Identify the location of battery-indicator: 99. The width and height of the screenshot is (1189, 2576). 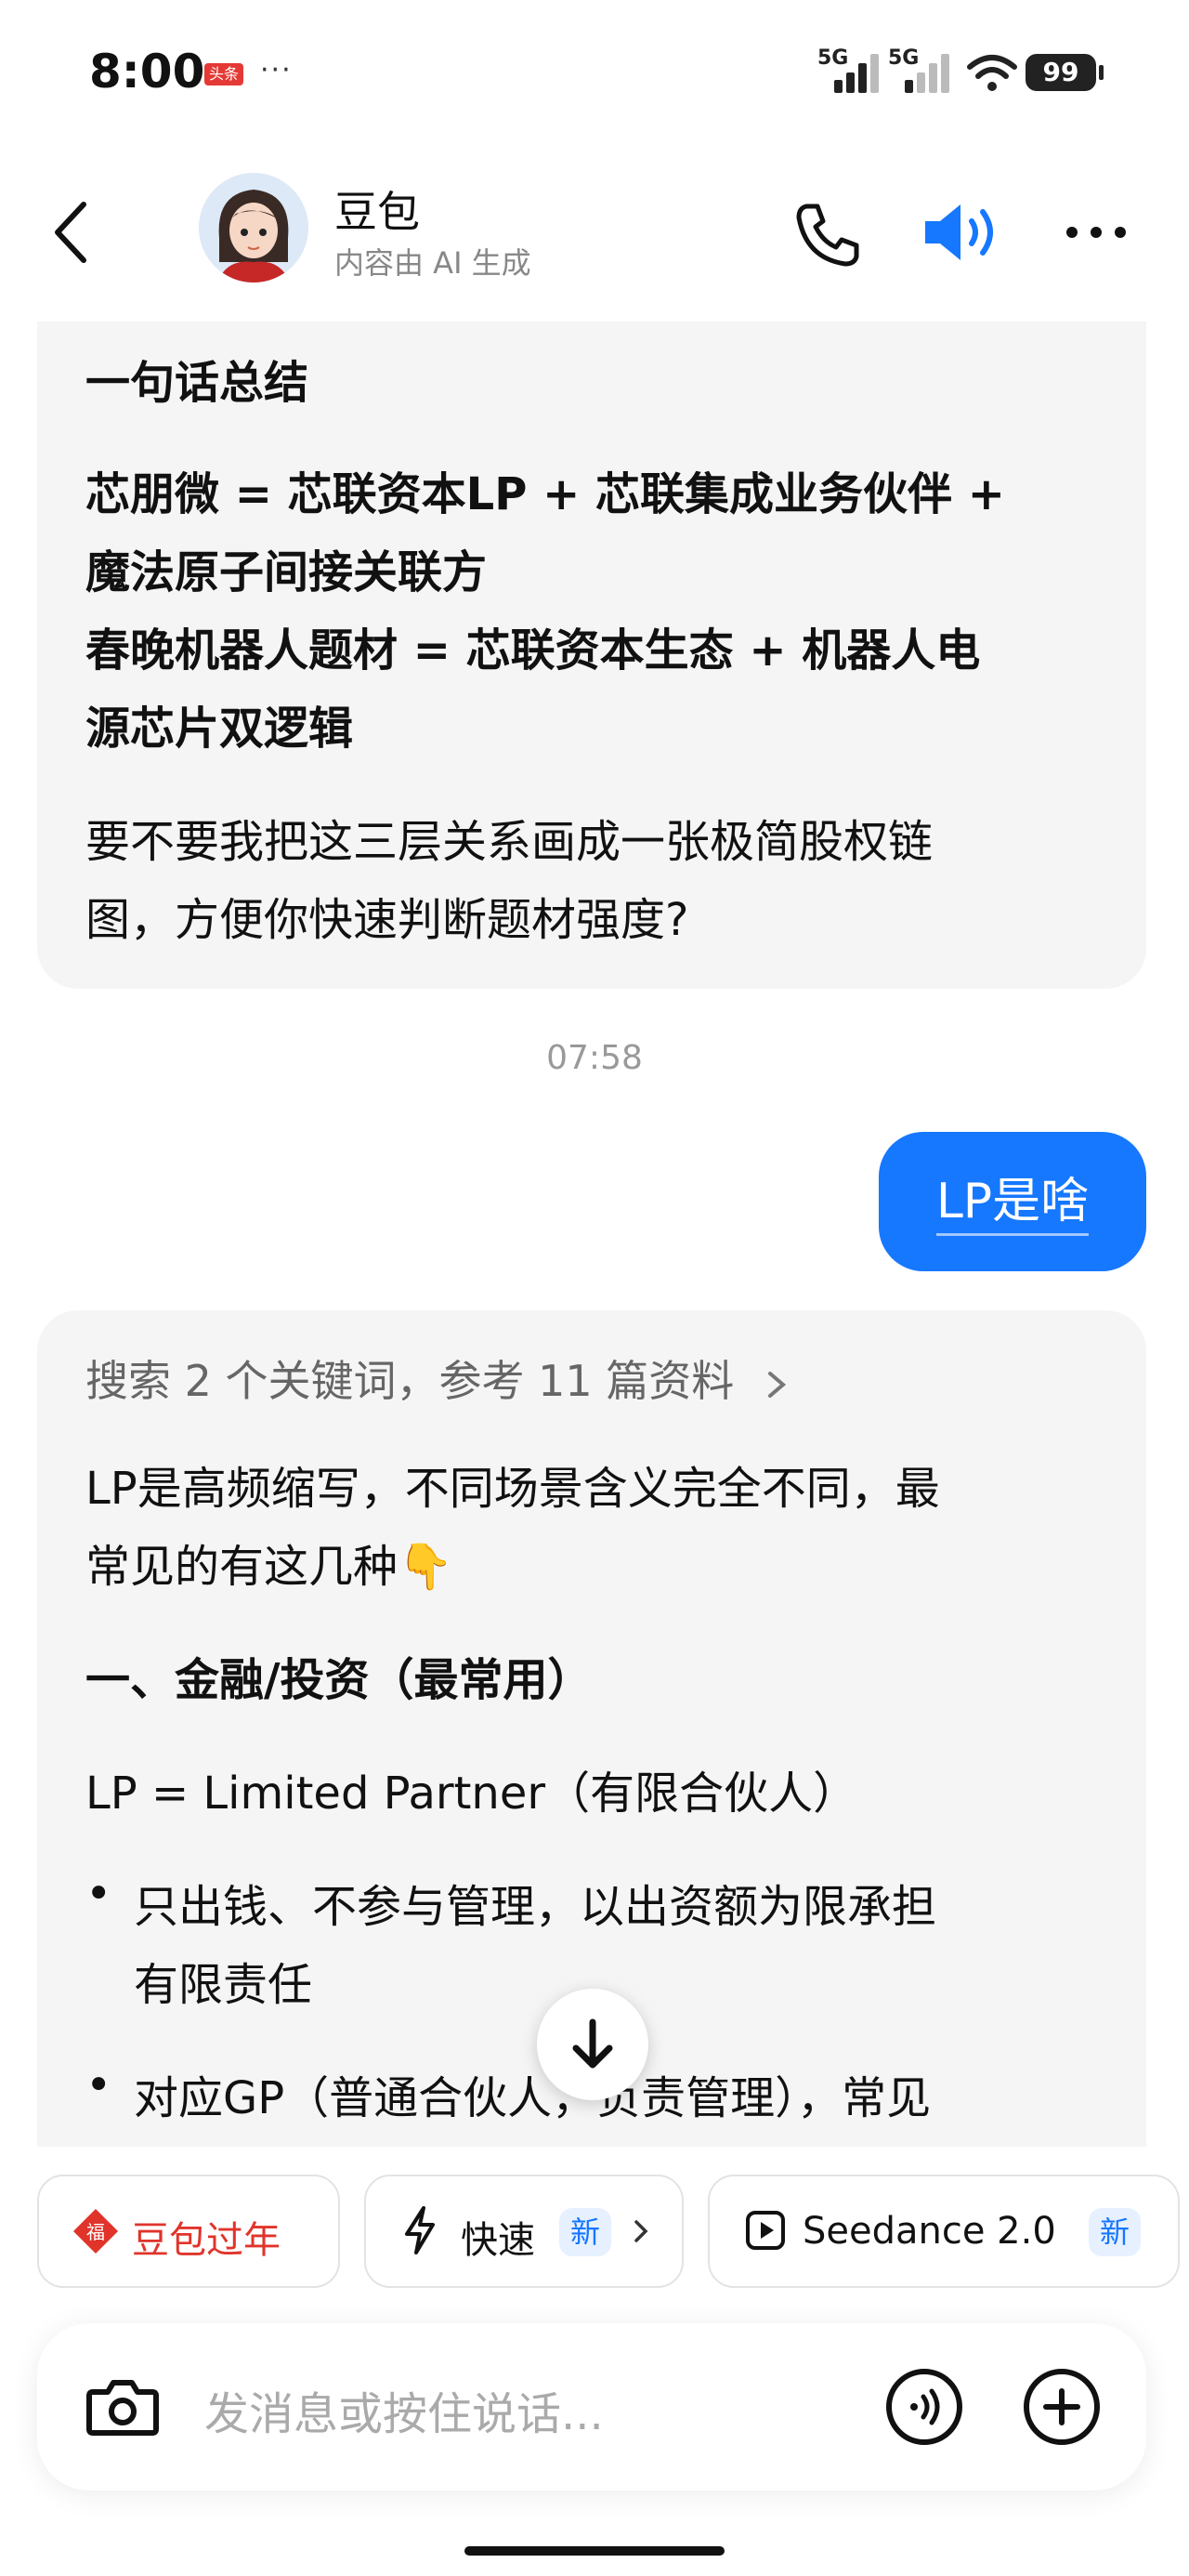
(1065, 72).